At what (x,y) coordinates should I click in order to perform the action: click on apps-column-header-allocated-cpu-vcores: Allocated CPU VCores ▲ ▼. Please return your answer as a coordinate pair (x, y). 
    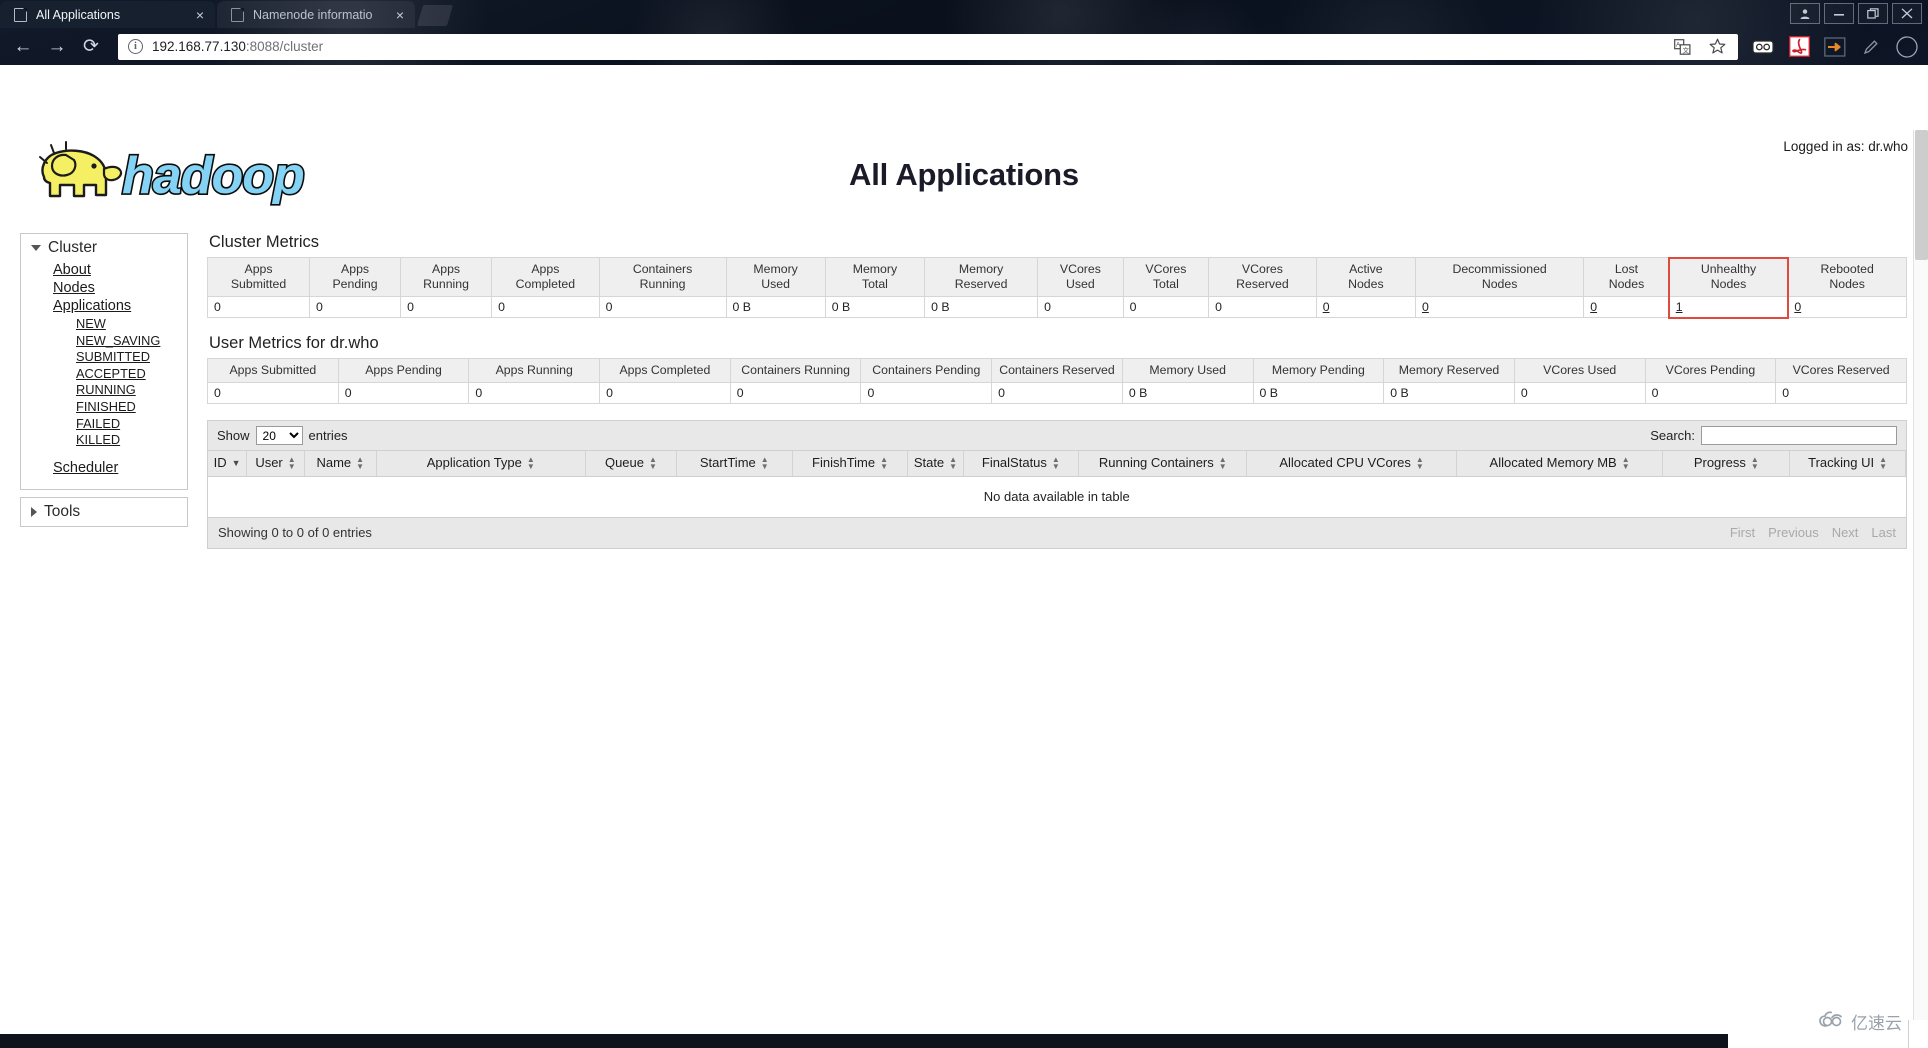
    Looking at the image, I should click on (1351, 464).